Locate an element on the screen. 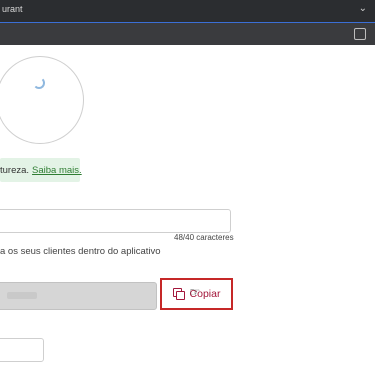 The width and height of the screenshot is (375, 366). logo-upload-circle is located at coordinates (42, 100).